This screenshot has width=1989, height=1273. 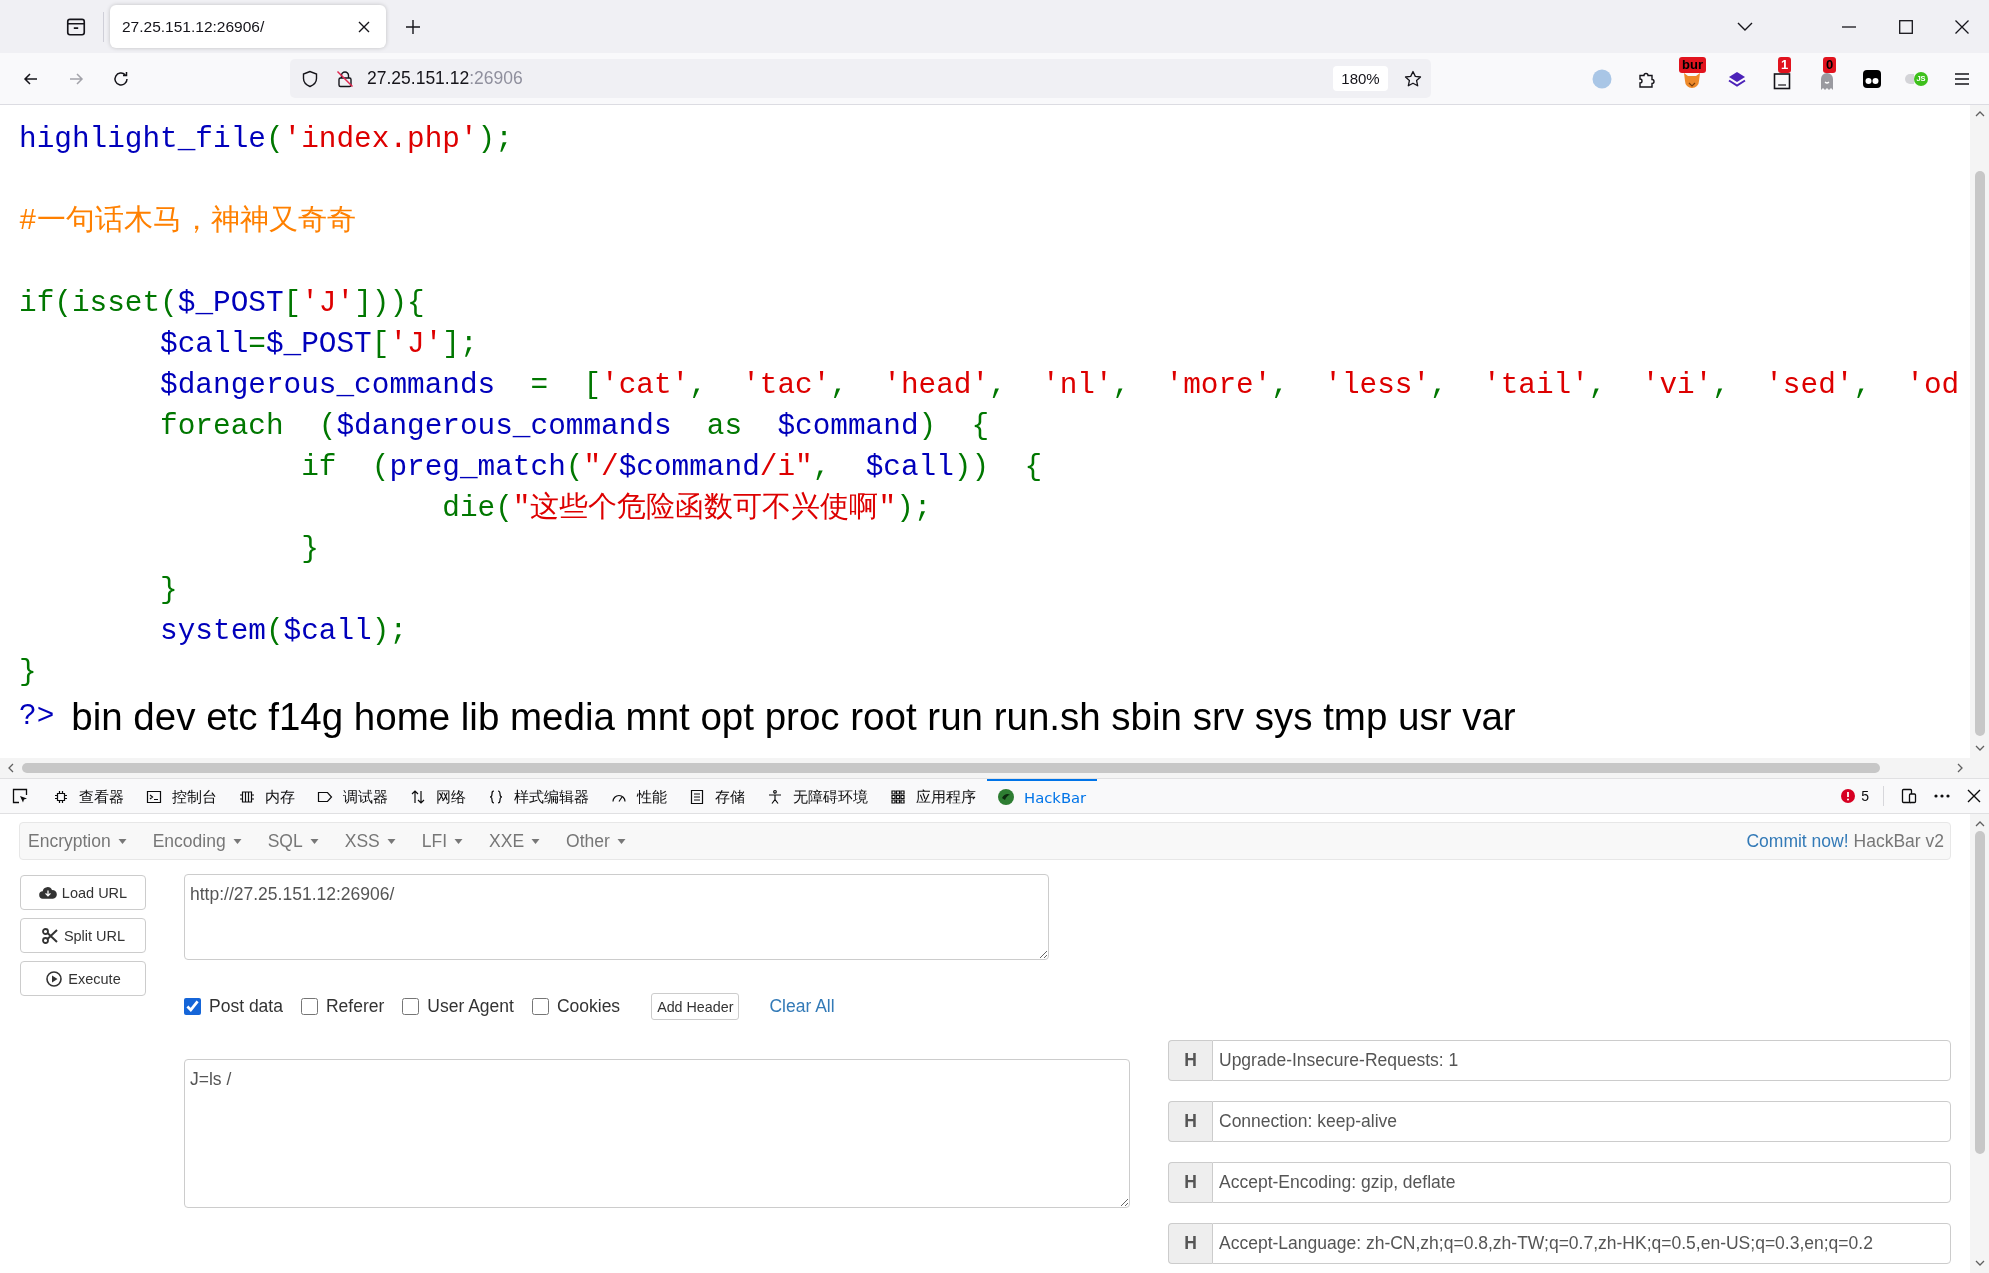 What do you see at coordinates (1849, 26) in the screenshot?
I see `minimize-icon` at bounding box center [1849, 26].